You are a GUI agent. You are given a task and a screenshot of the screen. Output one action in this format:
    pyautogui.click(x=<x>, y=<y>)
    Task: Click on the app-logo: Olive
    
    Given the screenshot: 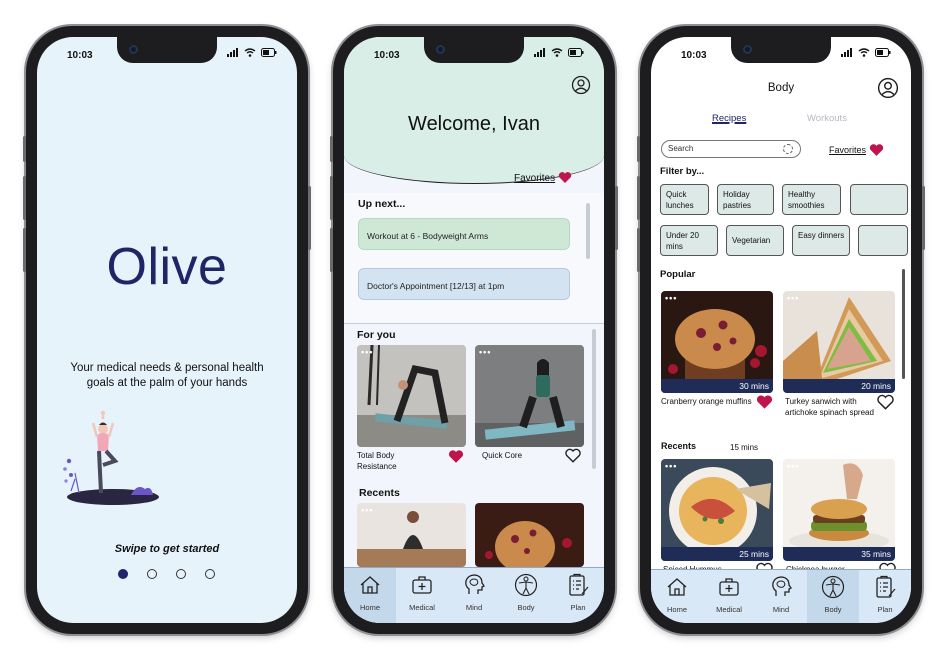 What is the action you would take?
    pyautogui.click(x=167, y=267)
    